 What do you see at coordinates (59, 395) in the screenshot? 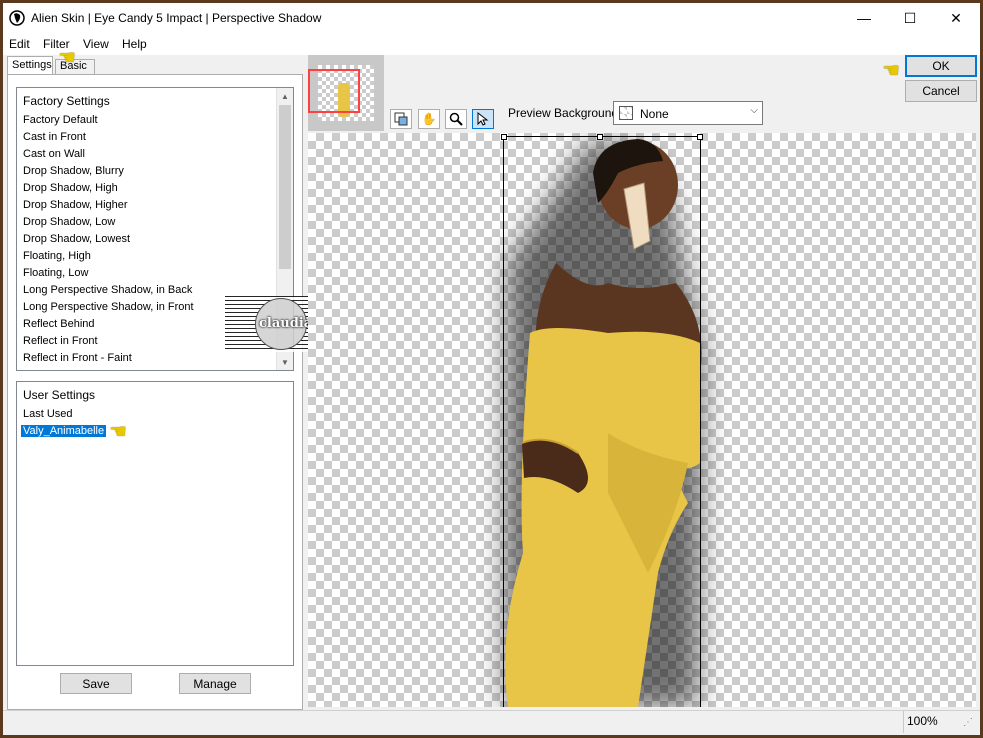
I see `user-settings-header: User Settings` at bounding box center [59, 395].